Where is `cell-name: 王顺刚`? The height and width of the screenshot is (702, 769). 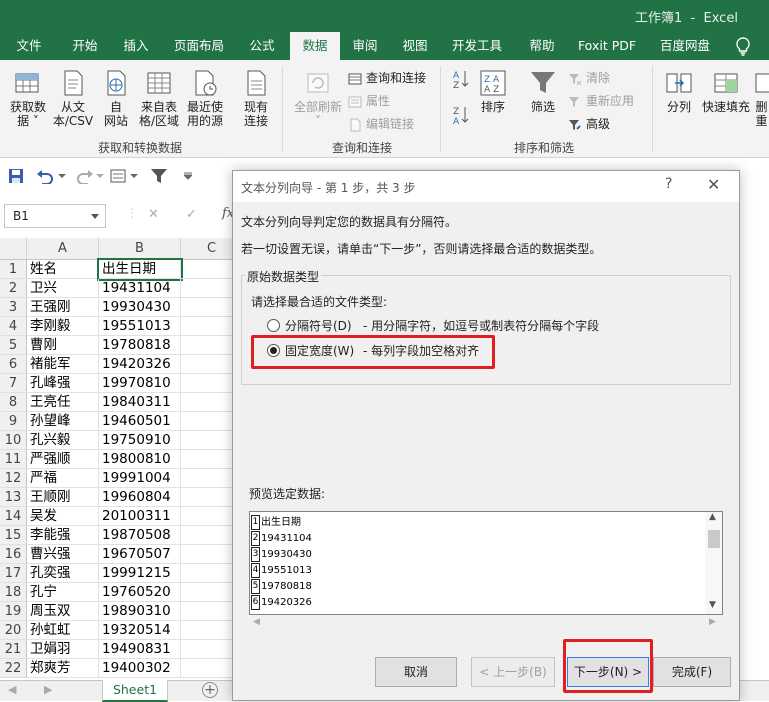
cell-name: 王顺刚 is located at coordinates (63, 497).